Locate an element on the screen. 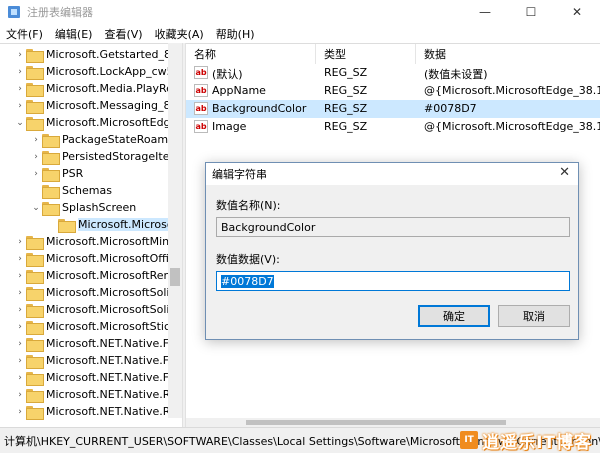  values-horizontal-scrollbar is located at coordinates (393, 422).